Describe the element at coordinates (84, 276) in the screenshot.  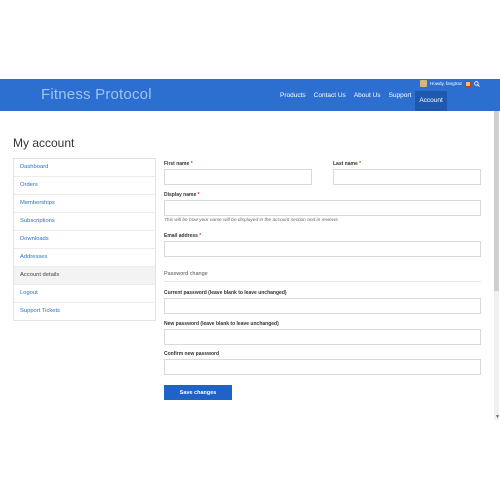
I see `sidebar-item-account-details: Account details` at that location.